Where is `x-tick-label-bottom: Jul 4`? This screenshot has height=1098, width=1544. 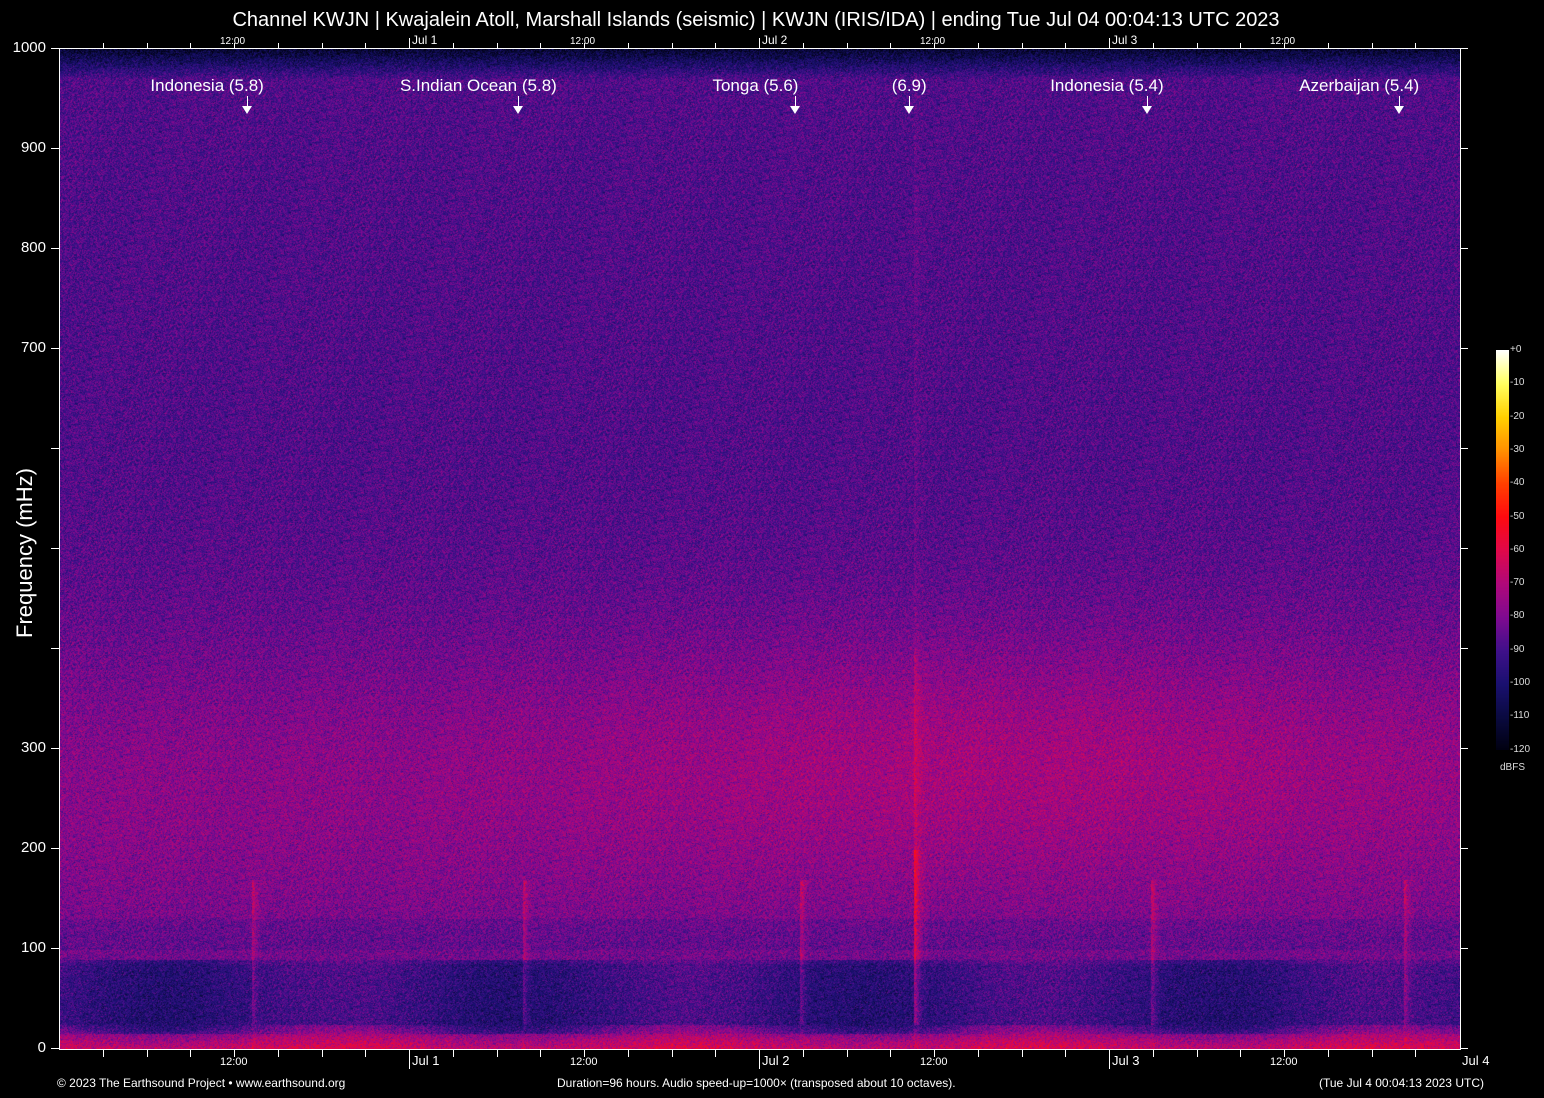
x-tick-label-bottom: Jul 4 is located at coordinates (1476, 1060).